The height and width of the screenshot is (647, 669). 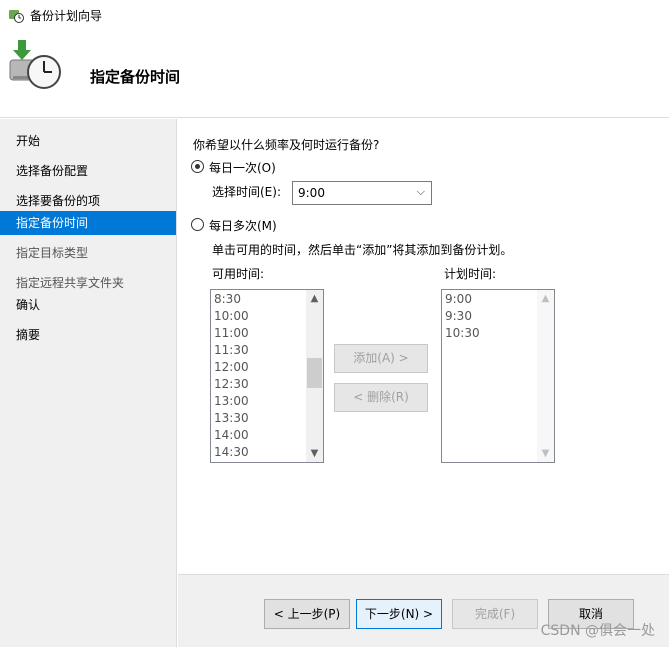 What do you see at coordinates (420, 191) in the screenshot?
I see `chevron-down-icon: ⌵` at bounding box center [420, 191].